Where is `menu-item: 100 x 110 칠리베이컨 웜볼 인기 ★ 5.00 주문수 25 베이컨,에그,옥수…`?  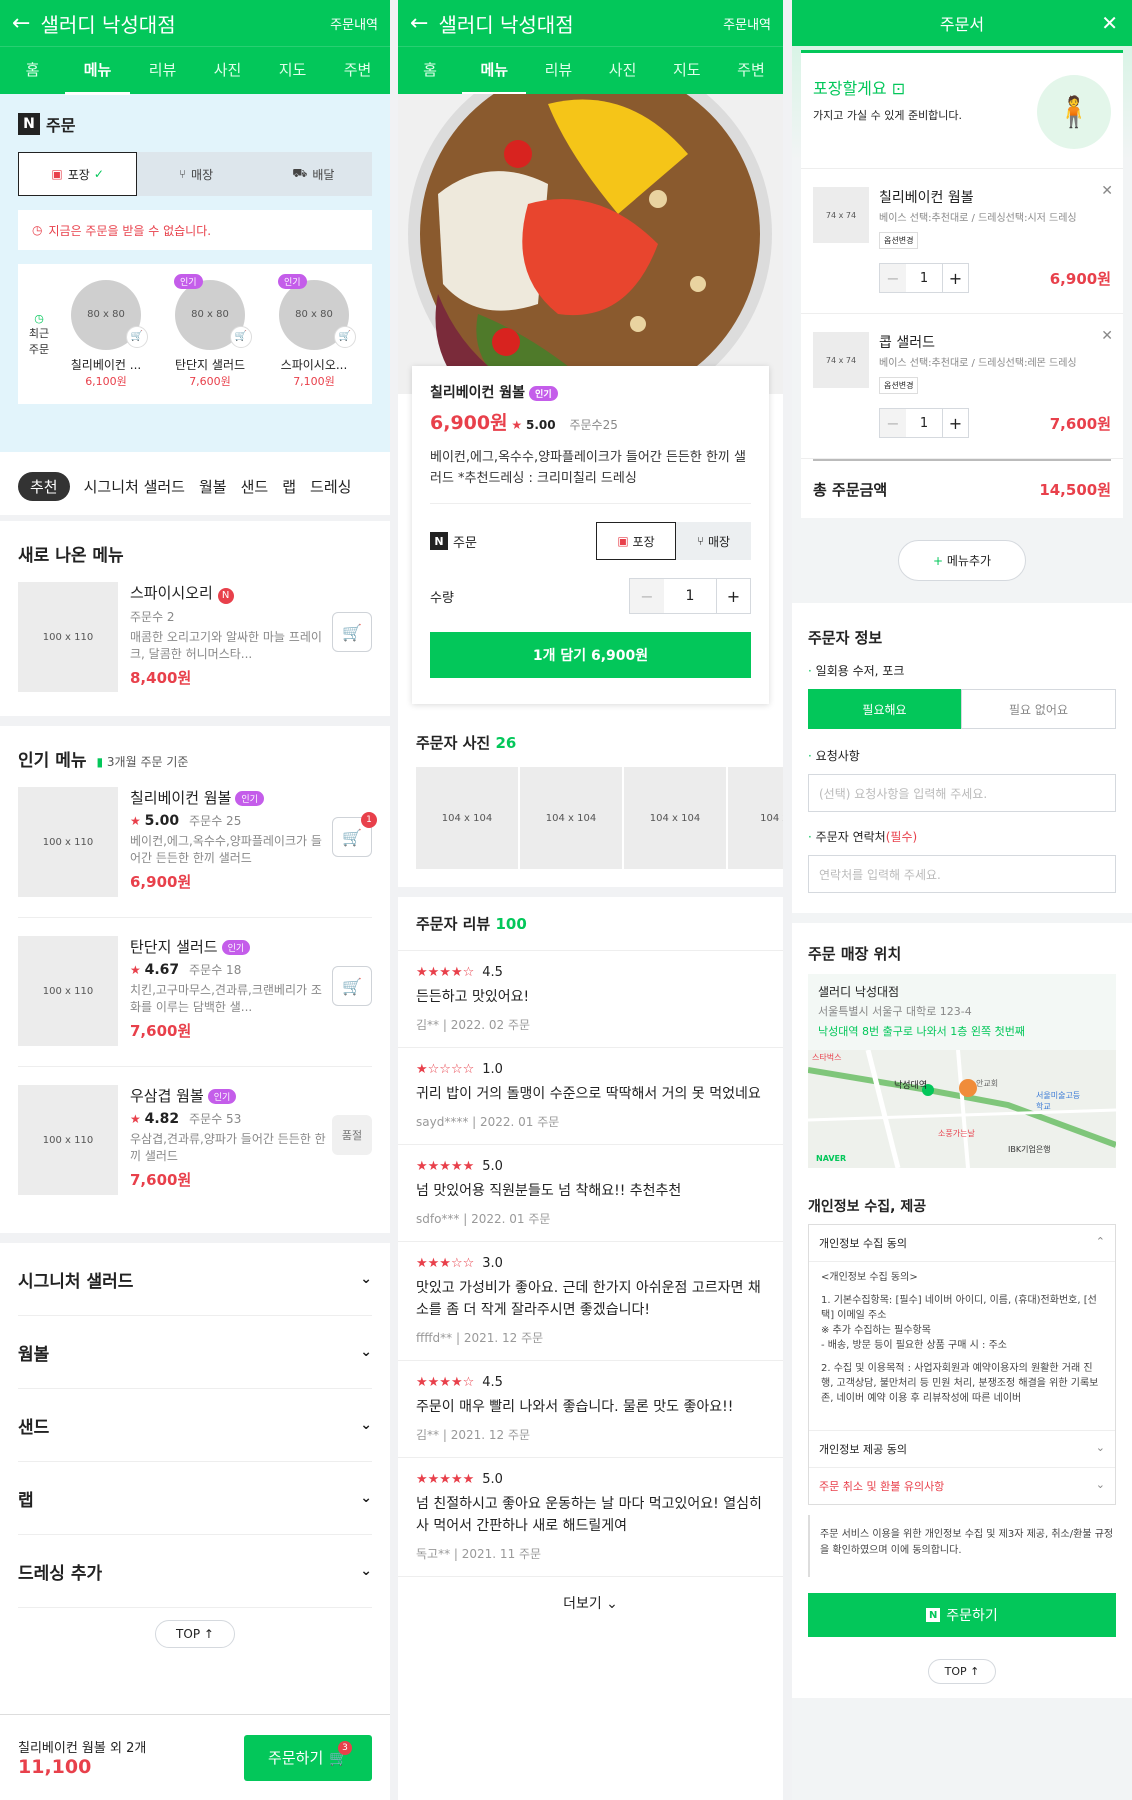
menu-item: 100 x 110 칠리베이컨 웜볼 인기 ★ 5.00 주문수 25 베이컨,에그,옥수… is located at coordinates (197, 852).